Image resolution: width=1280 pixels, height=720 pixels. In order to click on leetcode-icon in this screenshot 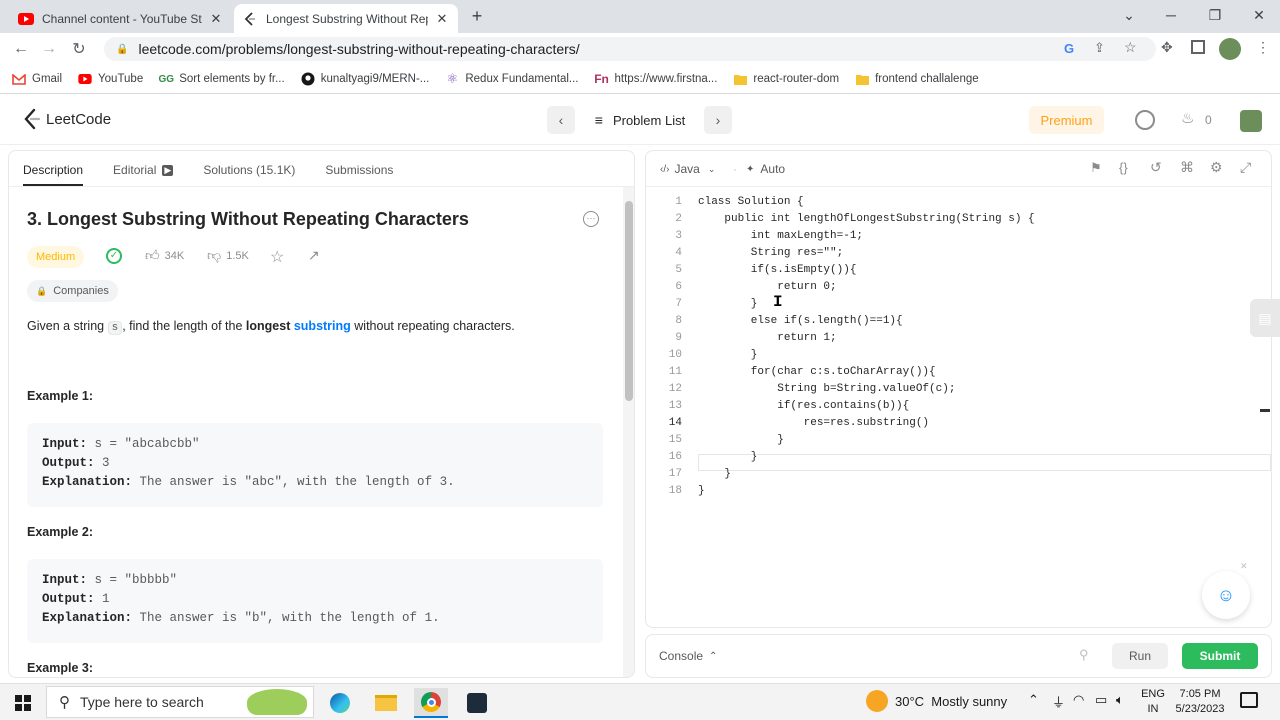, I will do `click(250, 19)`.